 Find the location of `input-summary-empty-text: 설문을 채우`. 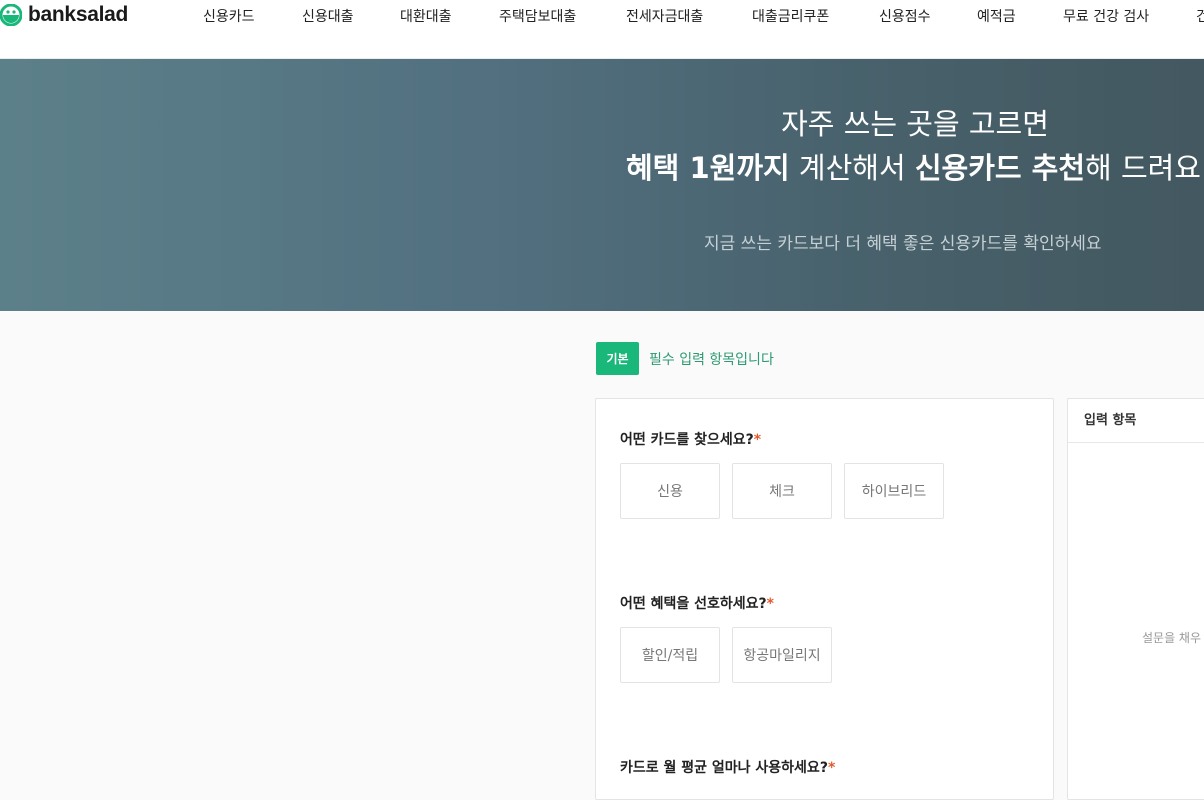

input-summary-empty-text: 설문을 채우 is located at coordinates (1172, 638).